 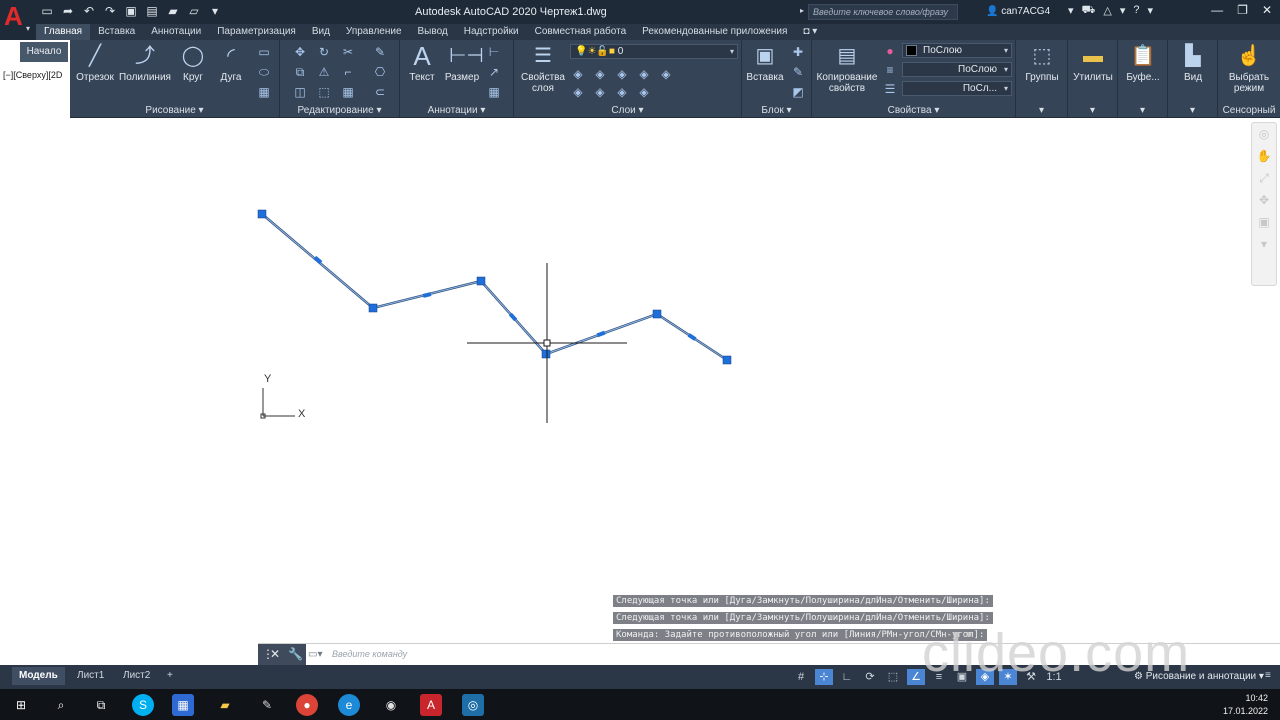 What do you see at coordinates (1264, 156) in the screenshot?
I see `pan-icon: ✋` at bounding box center [1264, 156].